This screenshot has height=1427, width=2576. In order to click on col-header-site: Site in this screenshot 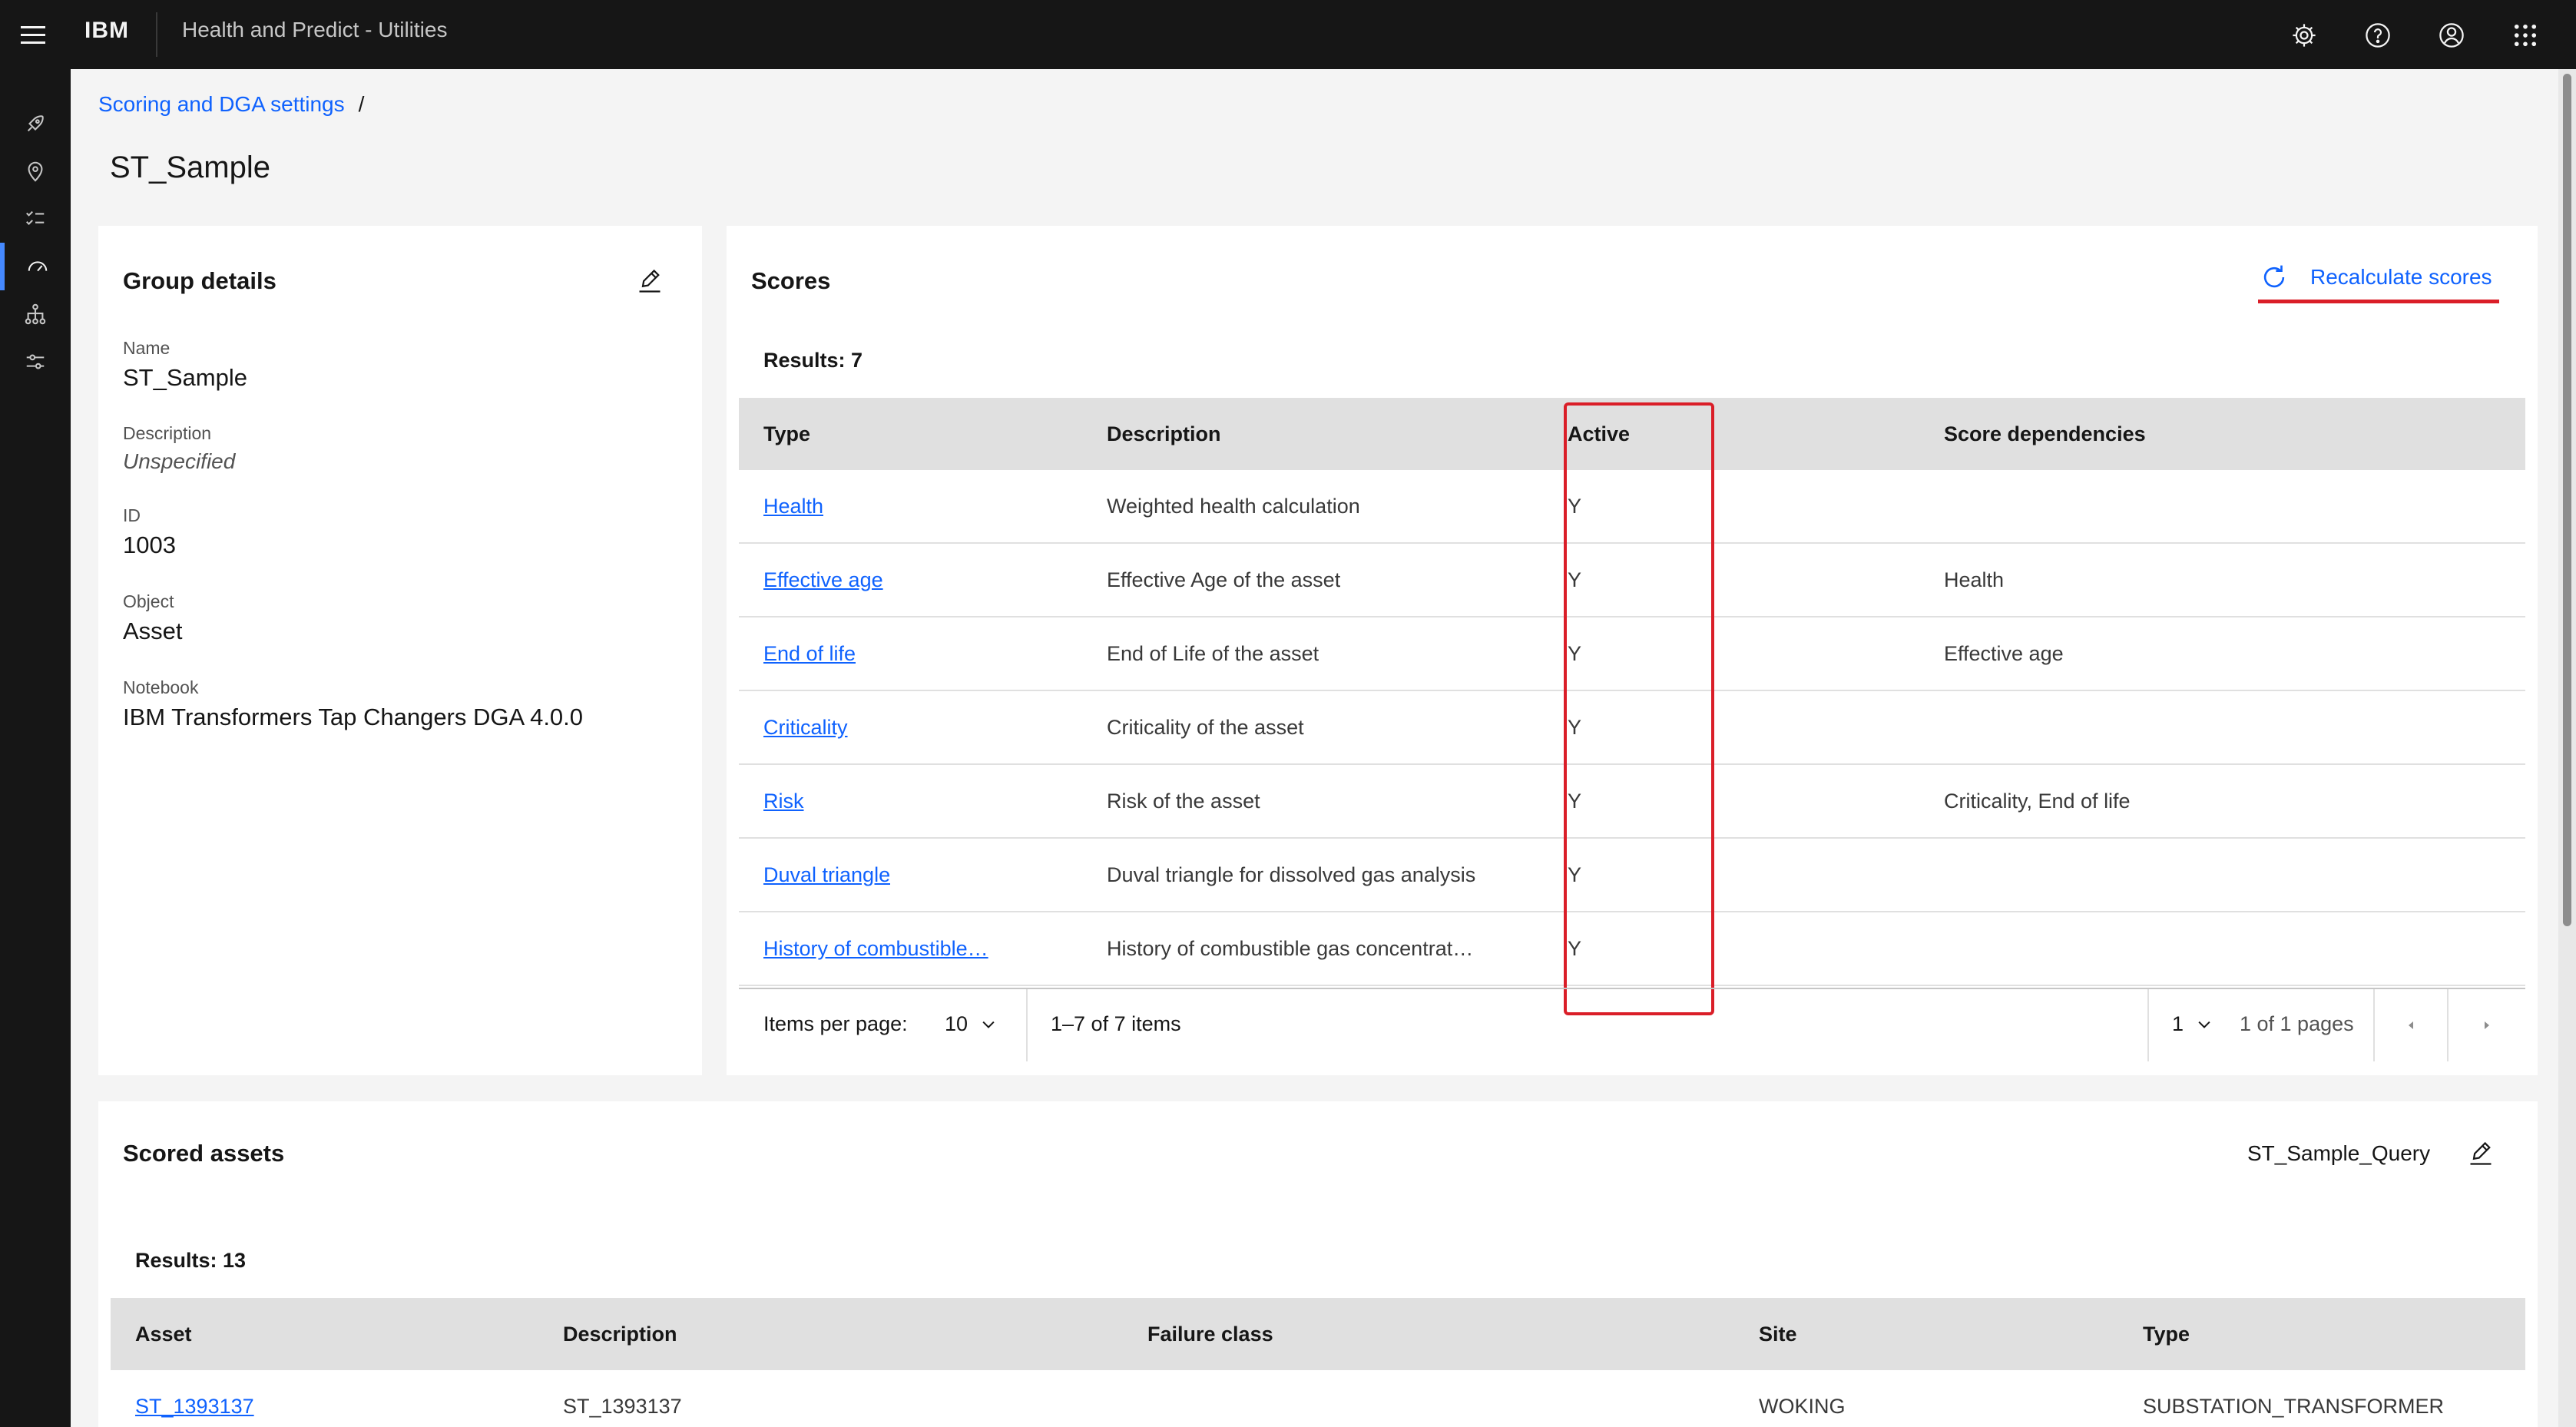, I will do `click(1778, 1334)`.